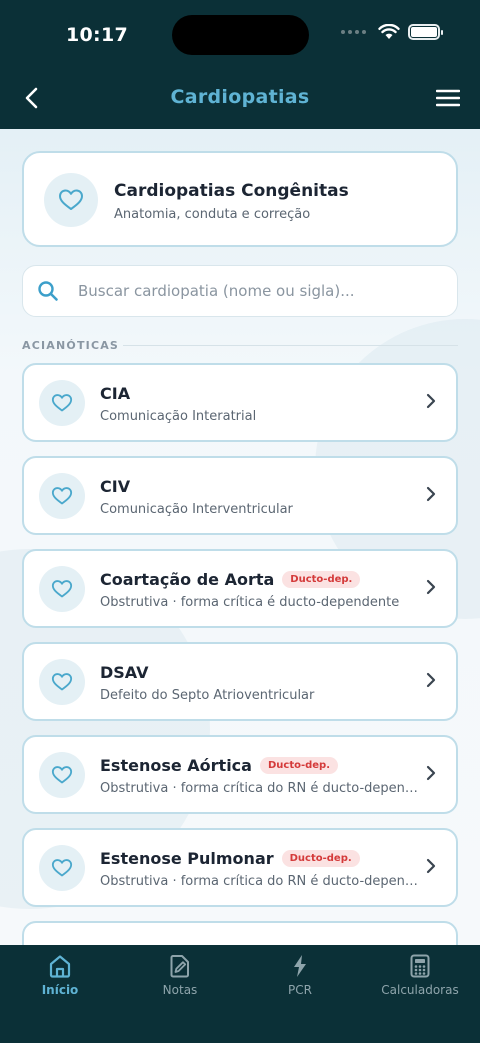 This screenshot has width=480, height=1043. I want to click on card-title: Estenose Pulmonar, so click(187, 858).